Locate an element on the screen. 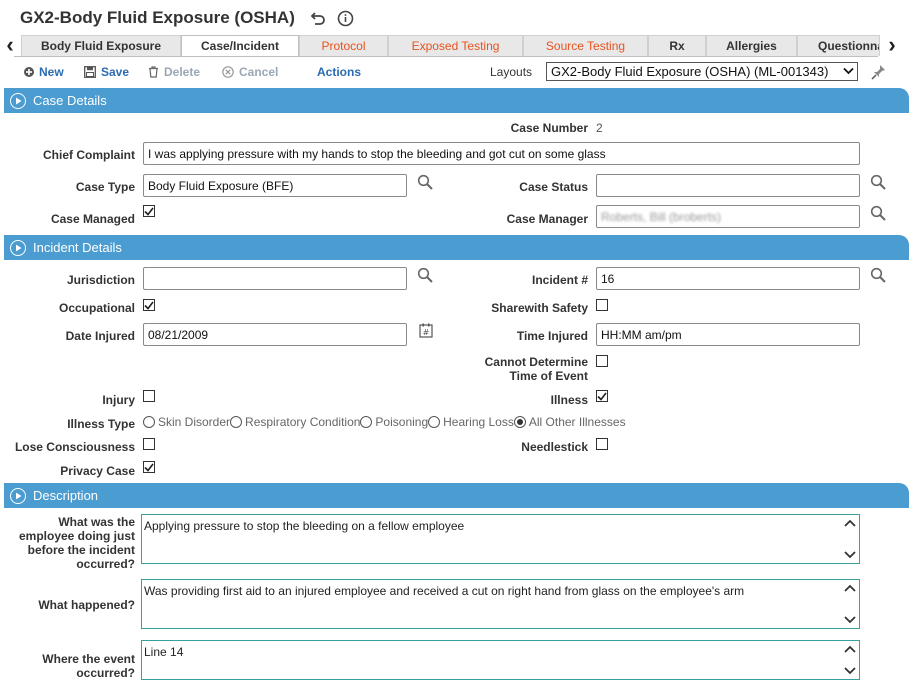 This screenshot has height=680, width=912. sharewith-safety-checkbox is located at coordinates (602, 305).